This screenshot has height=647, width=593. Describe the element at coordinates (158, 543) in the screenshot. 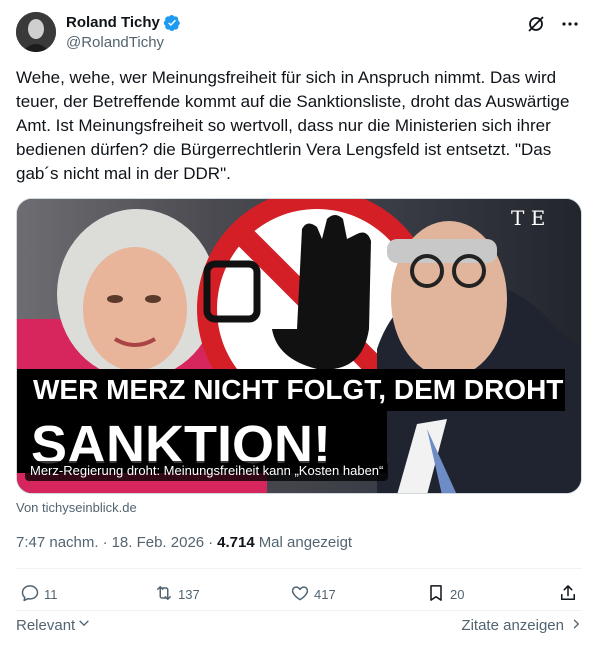

I see `tweet-date: 18. Feb. 2026` at that location.